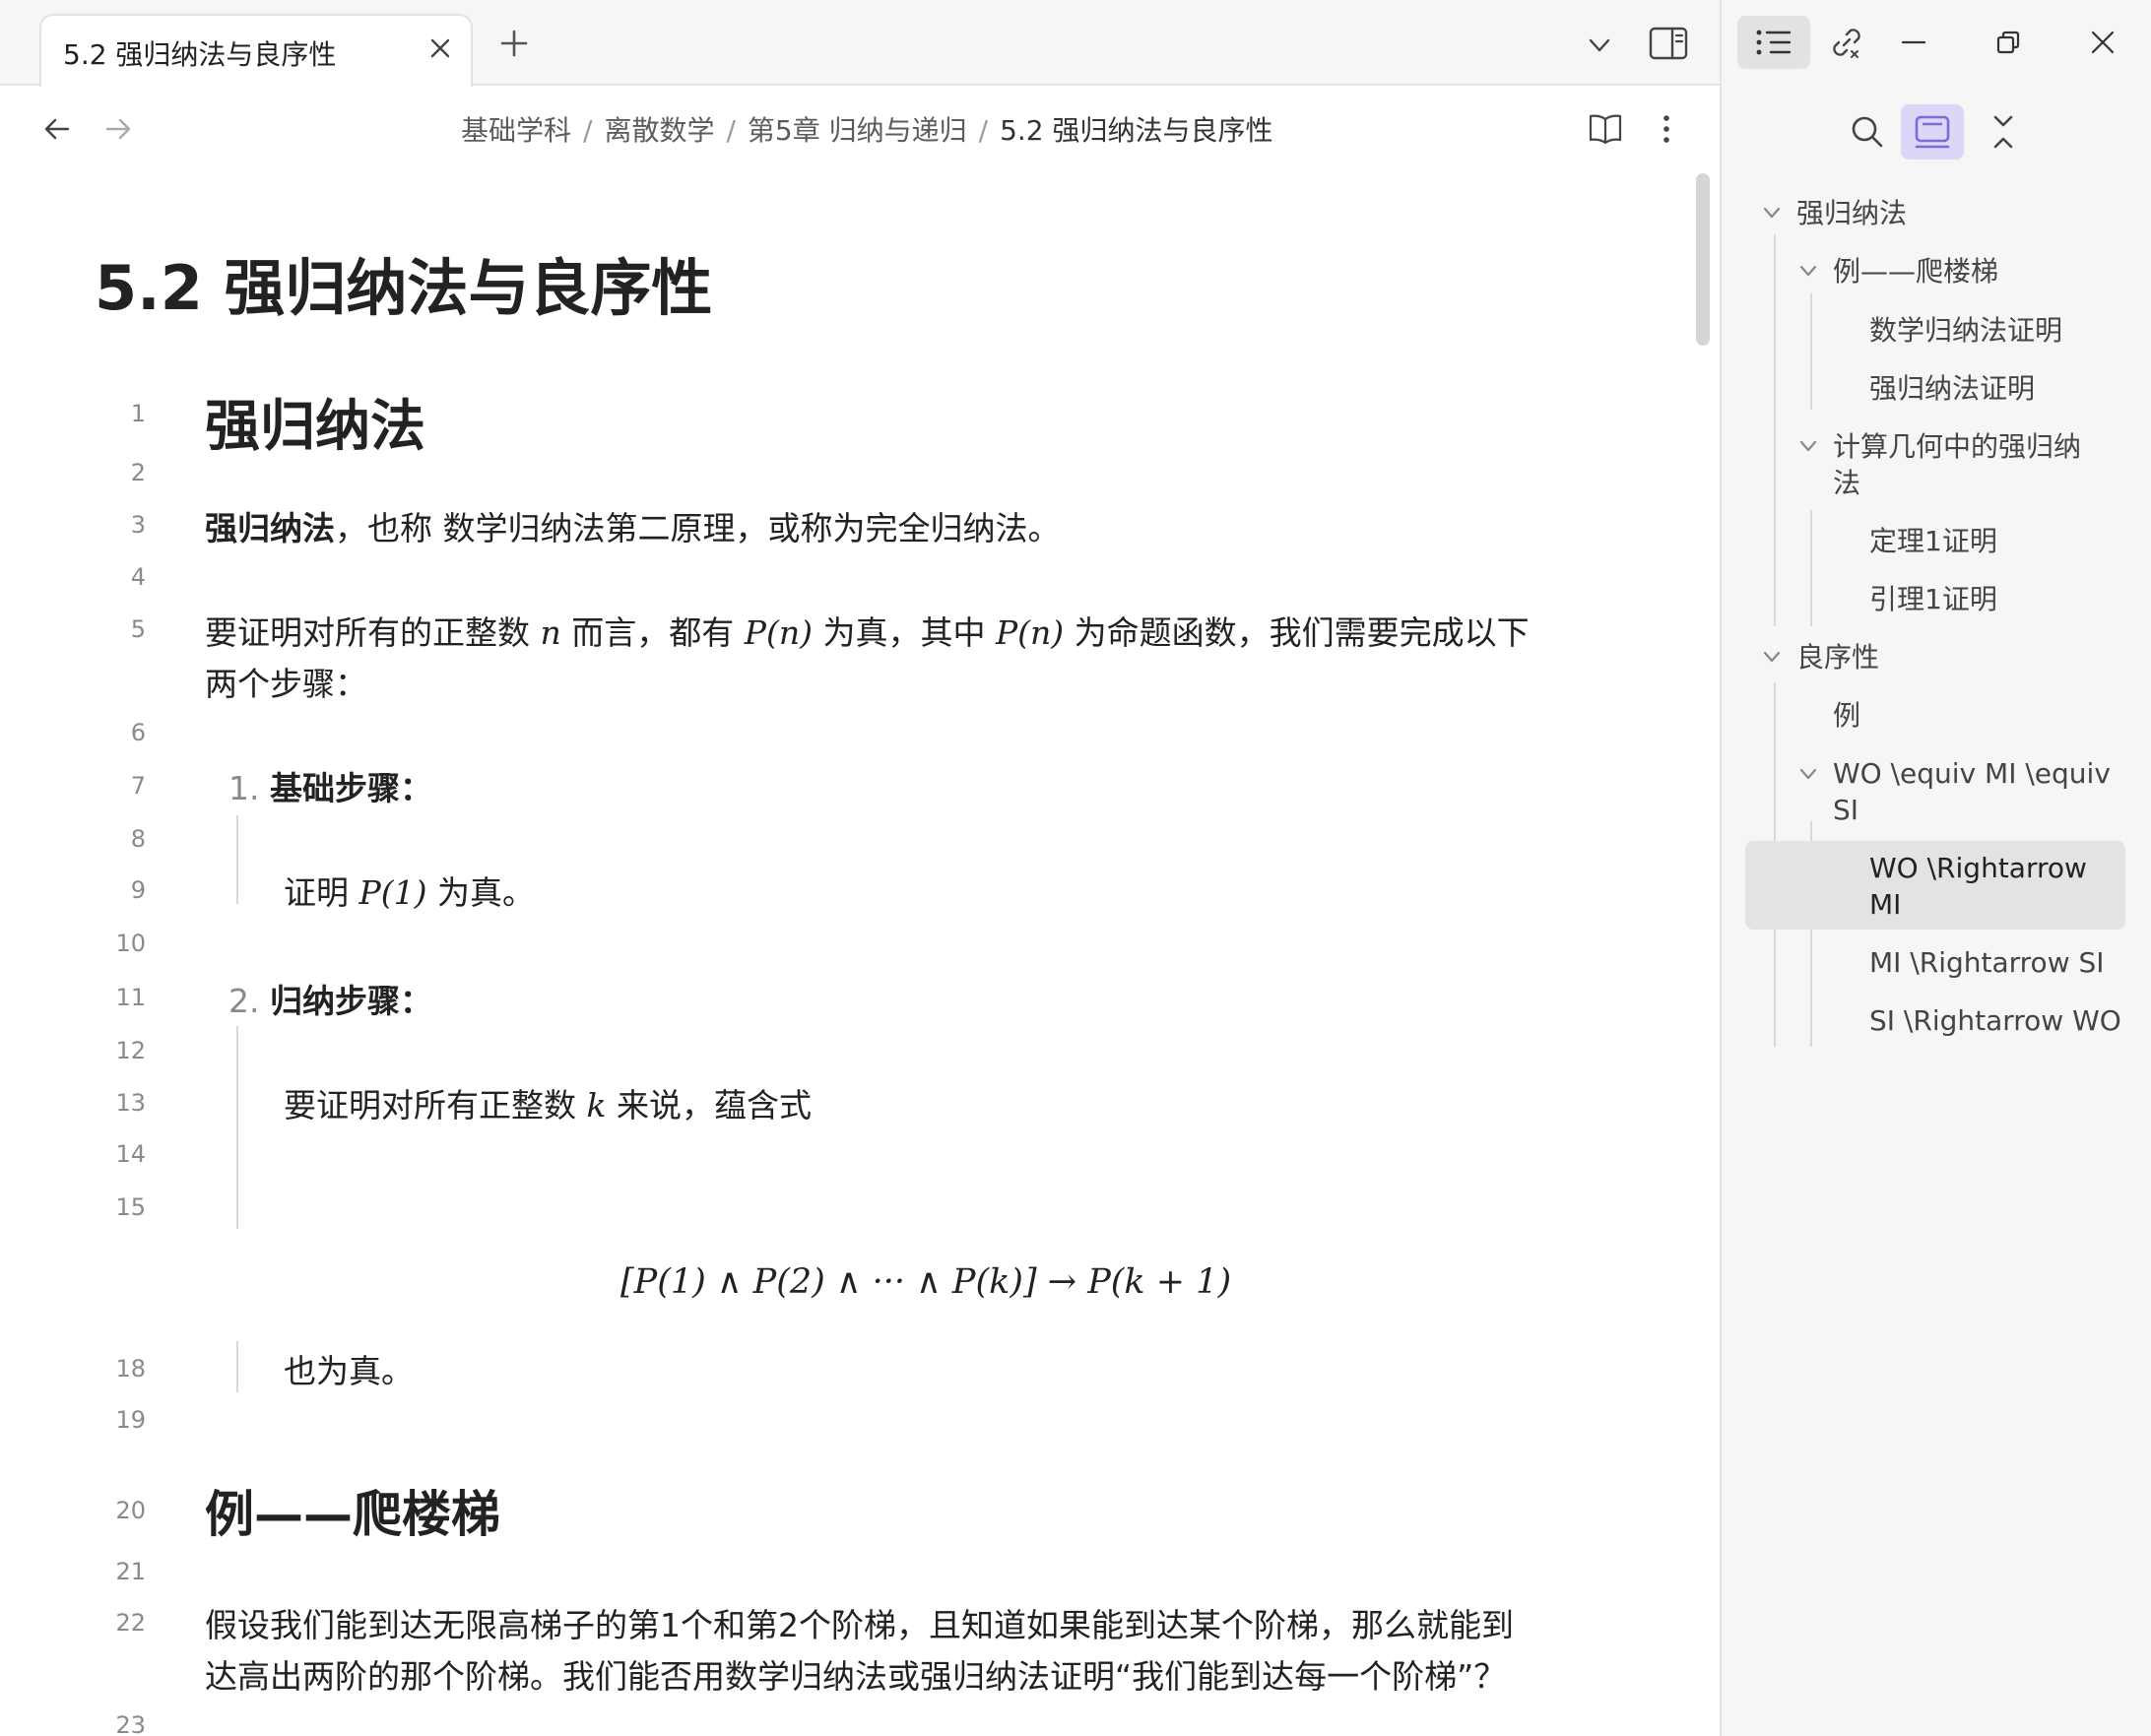  What do you see at coordinates (130, 1154) in the screenshot?
I see `line-number: 14` at bounding box center [130, 1154].